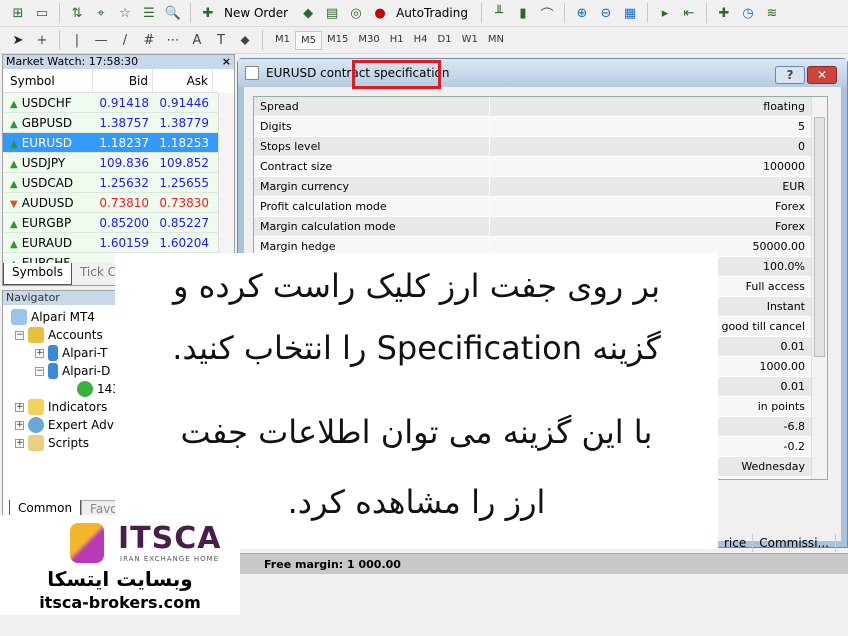 The height and width of the screenshot is (636, 848). What do you see at coordinates (59, 335) in the screenshot?
I see `tree-accounts: − Accounts` at bounding box center [59, 335].